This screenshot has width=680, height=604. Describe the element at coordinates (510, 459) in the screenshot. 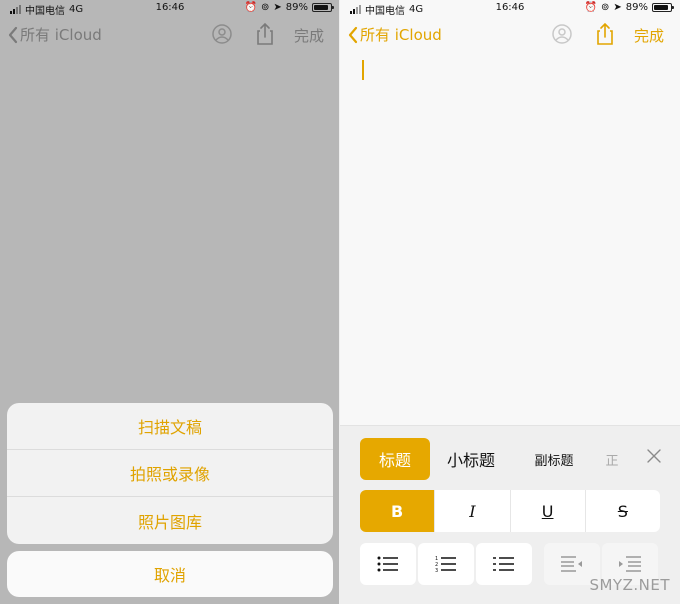

I see `paragraph-styles-row: 标题 小标题 副标题 正` at that location.